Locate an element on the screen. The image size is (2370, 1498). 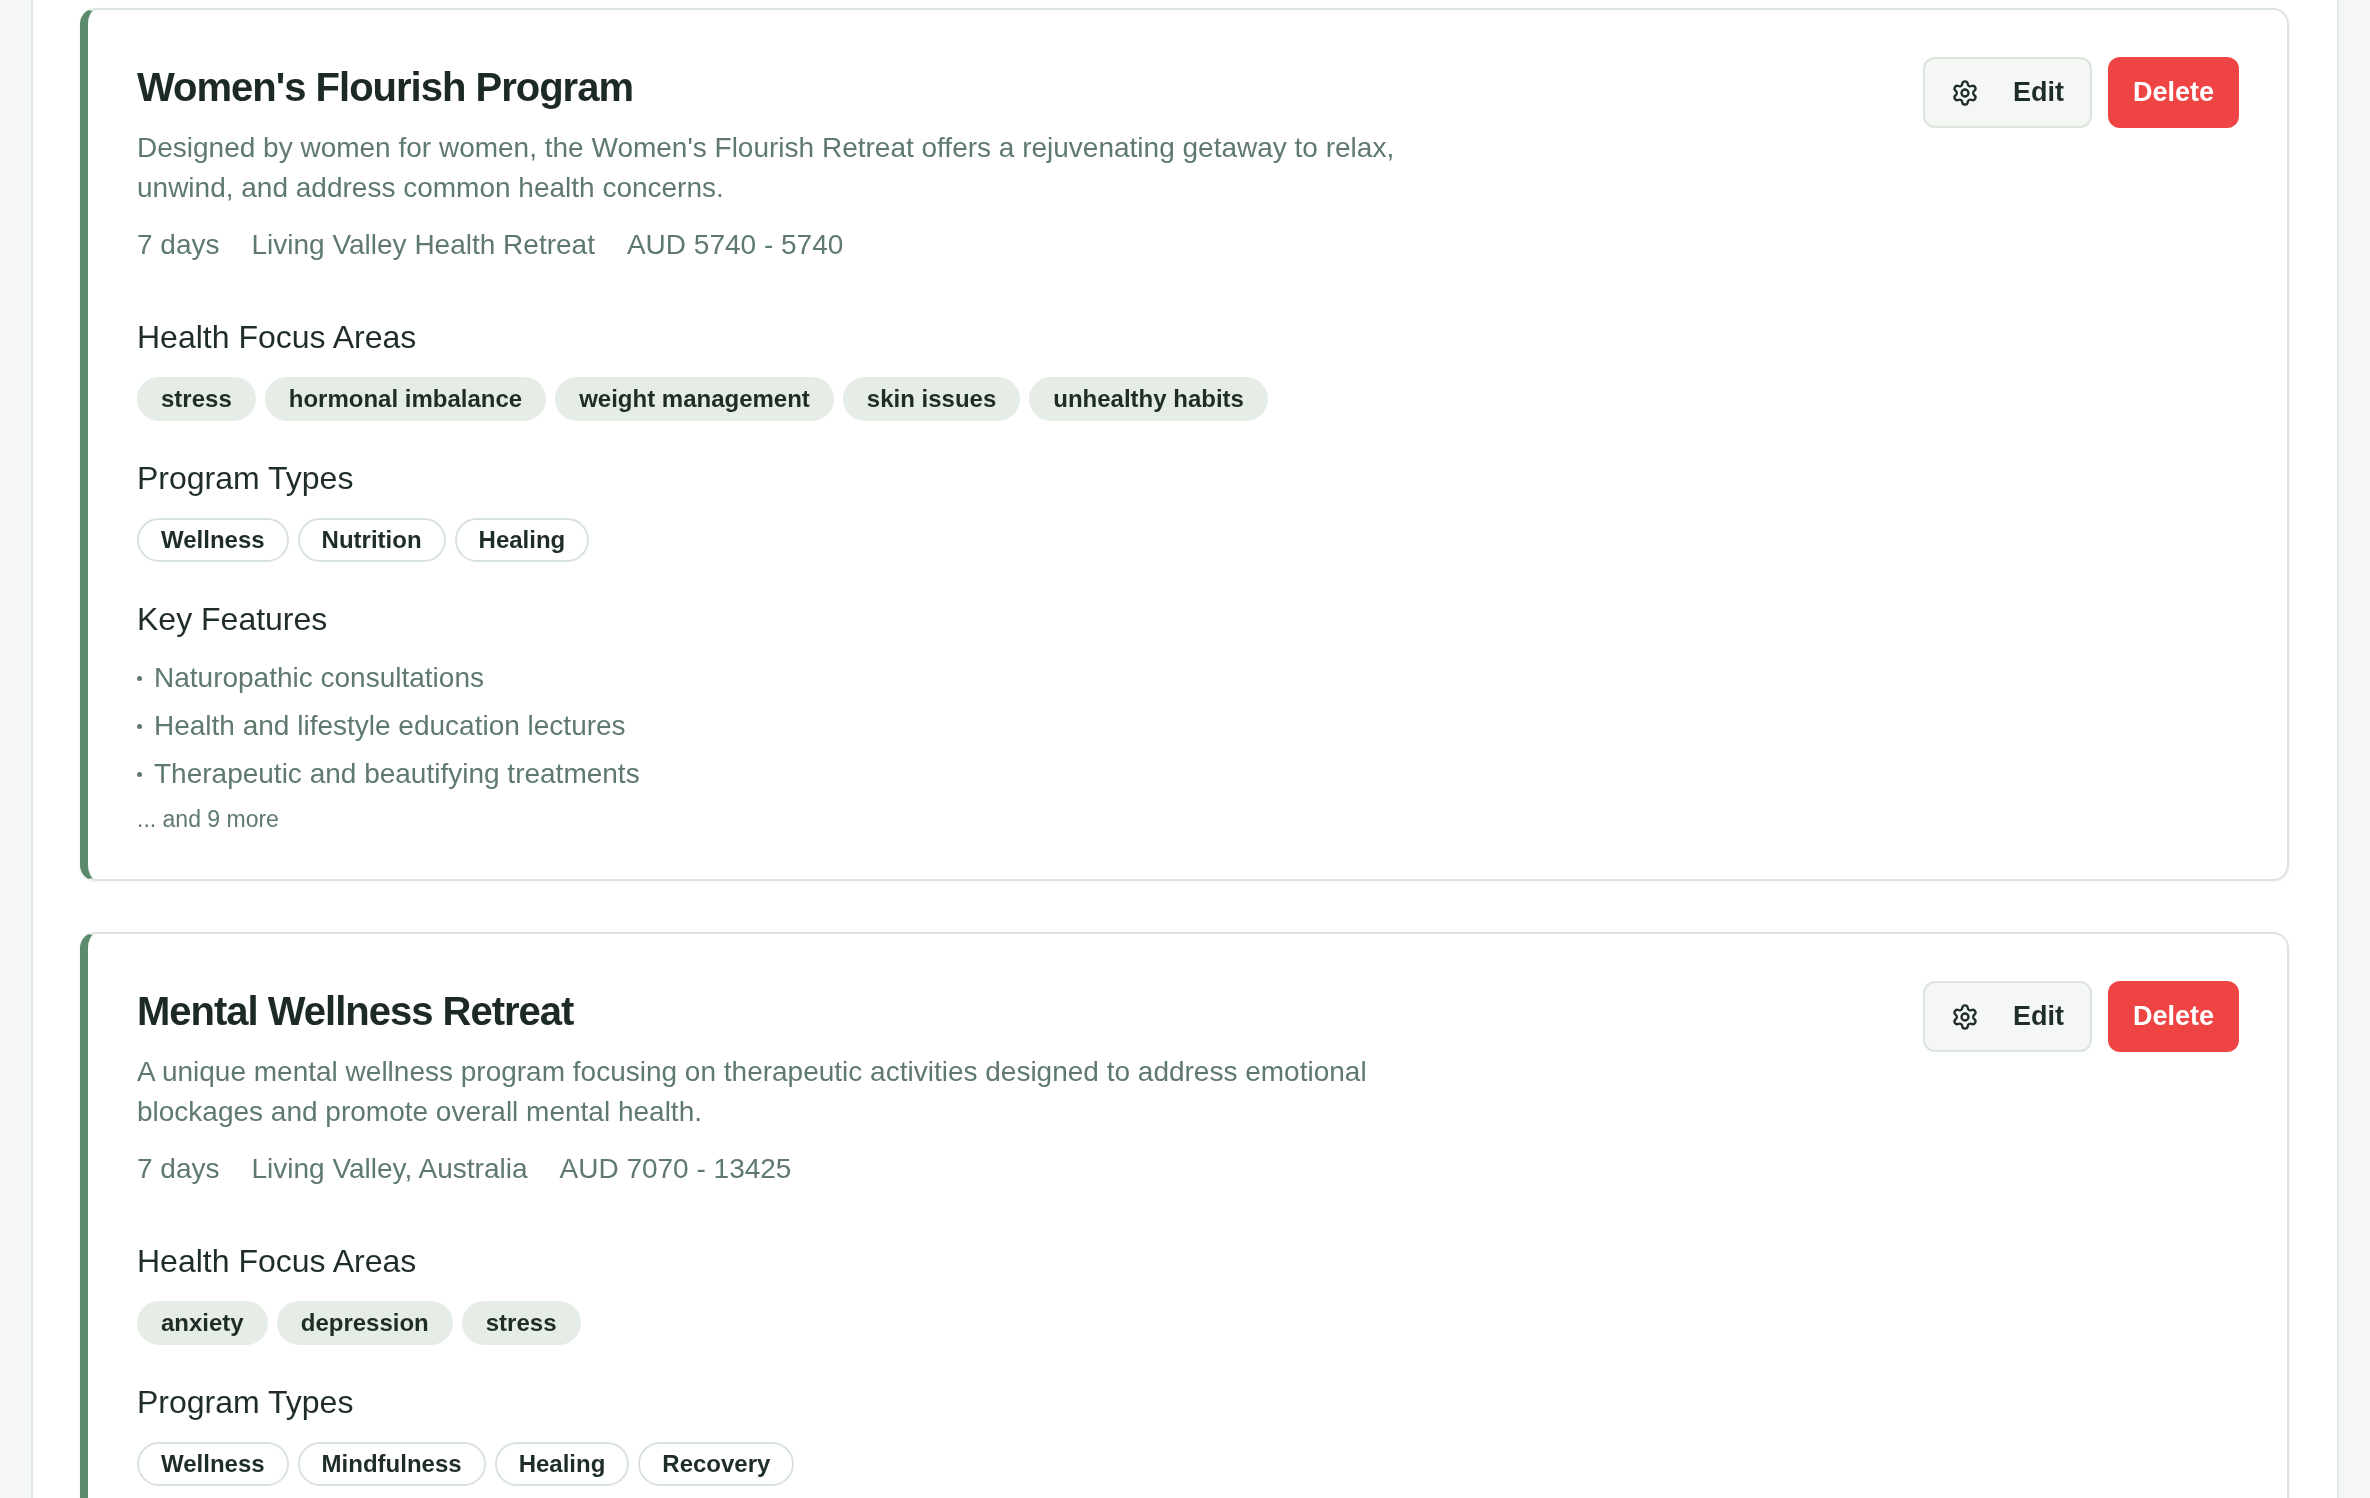
more-text: ... and 9 more is located at coordinates (208, 819).